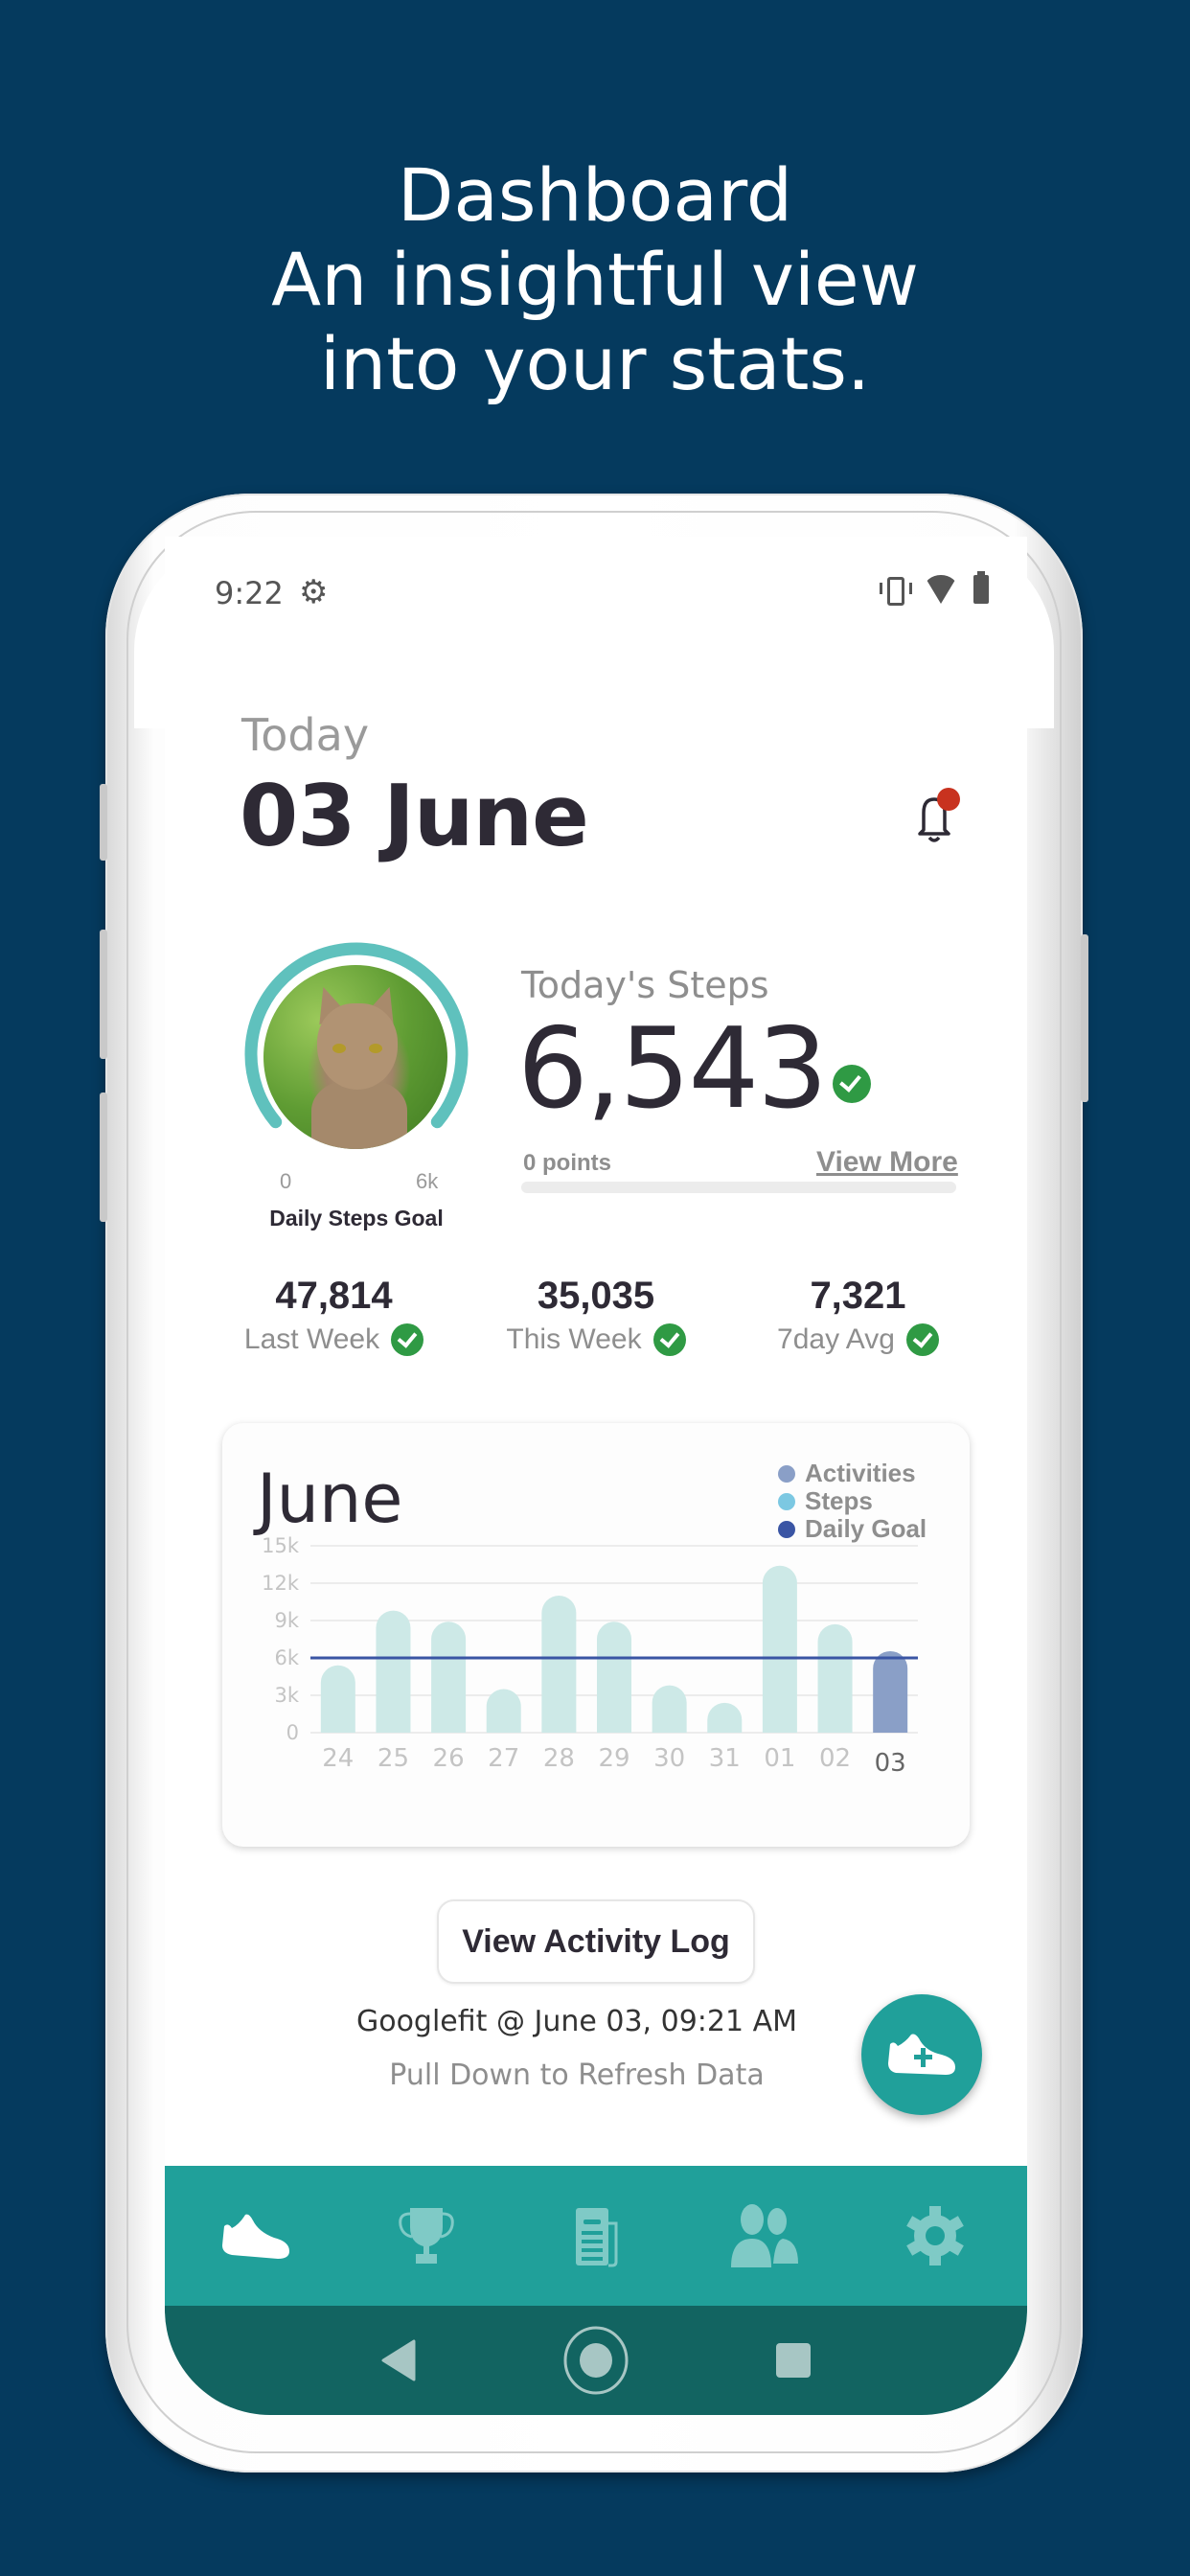 This screenshot has height=2576, width=1190. I want to click on page-title-date: 03 June, so click(414, 816).